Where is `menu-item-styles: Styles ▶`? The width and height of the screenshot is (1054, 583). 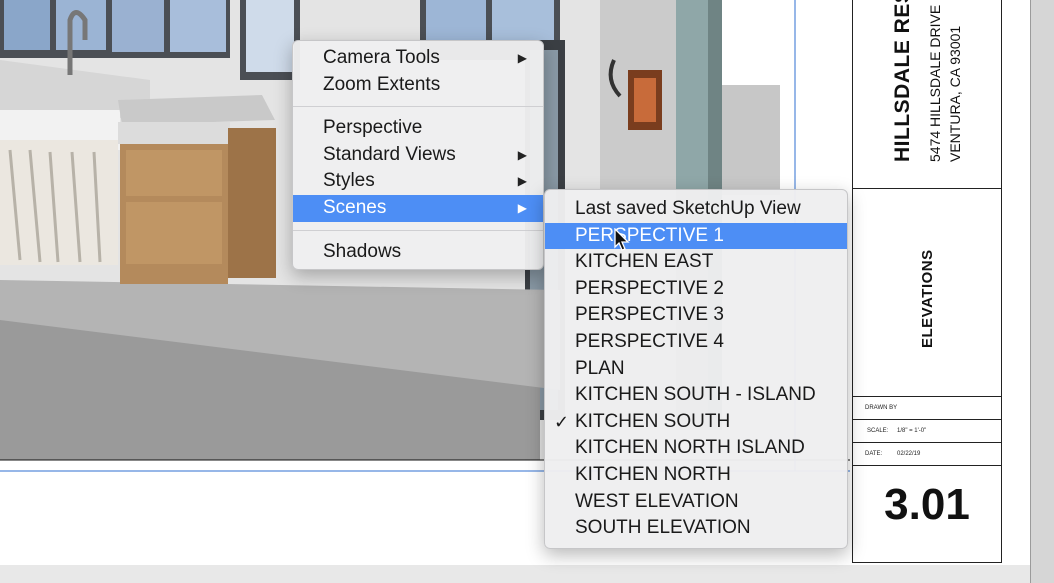
menu-item-styles: Styles ▶ is located at coordinates (418, 181).